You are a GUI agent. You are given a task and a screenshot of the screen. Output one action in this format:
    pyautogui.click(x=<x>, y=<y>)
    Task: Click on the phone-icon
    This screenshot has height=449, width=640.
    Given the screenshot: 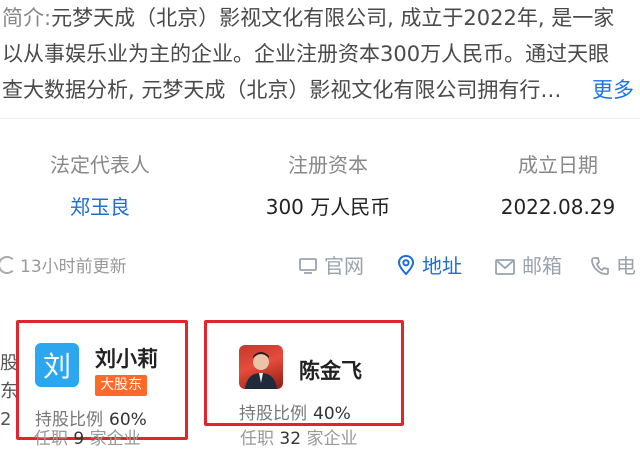 What is the action you would take?
    pyautogui.click(x=600, y=268)
    